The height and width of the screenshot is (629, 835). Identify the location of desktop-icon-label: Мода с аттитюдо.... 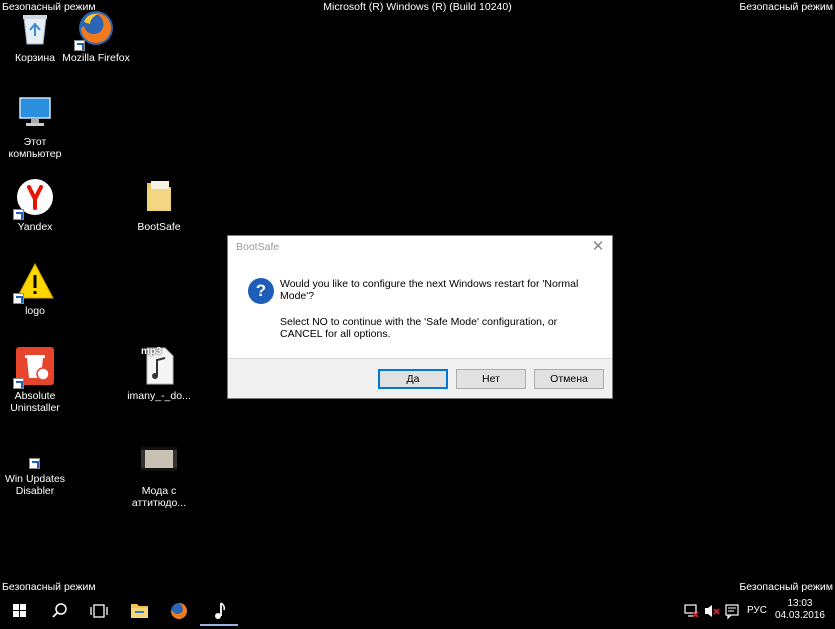
(159, 497).